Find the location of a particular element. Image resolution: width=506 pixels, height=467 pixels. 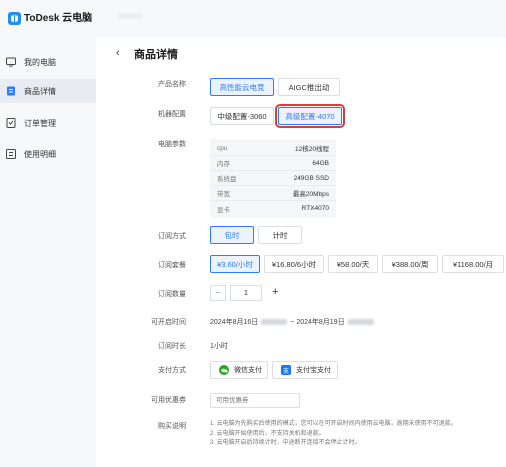

plan-option-6h: ¥16.80/6小时 is located at coordinates (294, 264).